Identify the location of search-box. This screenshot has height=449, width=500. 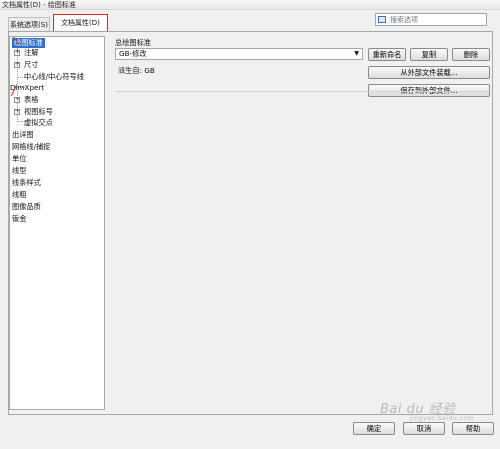
(431, 19).